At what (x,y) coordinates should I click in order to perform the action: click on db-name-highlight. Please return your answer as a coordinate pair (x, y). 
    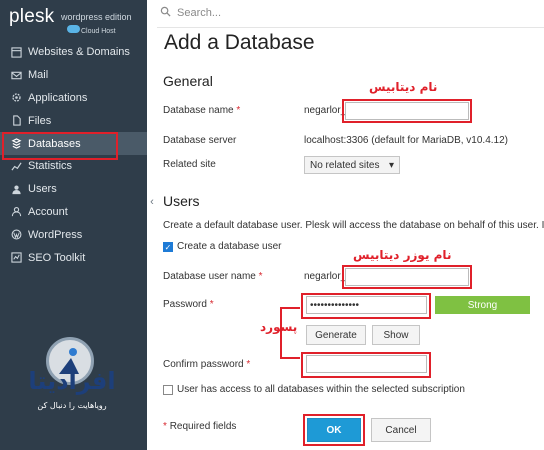
    Looking at the image, I should click on (407, 111).